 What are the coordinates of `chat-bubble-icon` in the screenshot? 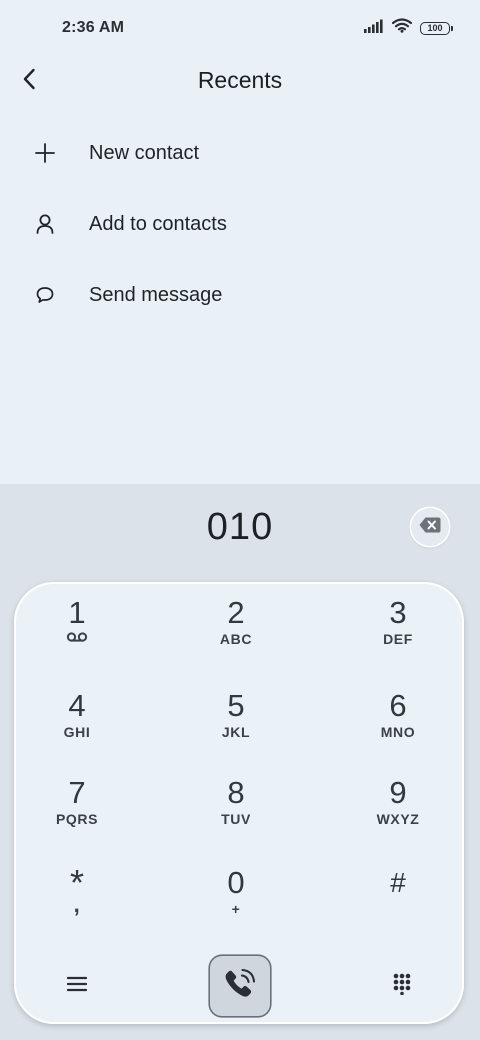 It's located at (45, 295).